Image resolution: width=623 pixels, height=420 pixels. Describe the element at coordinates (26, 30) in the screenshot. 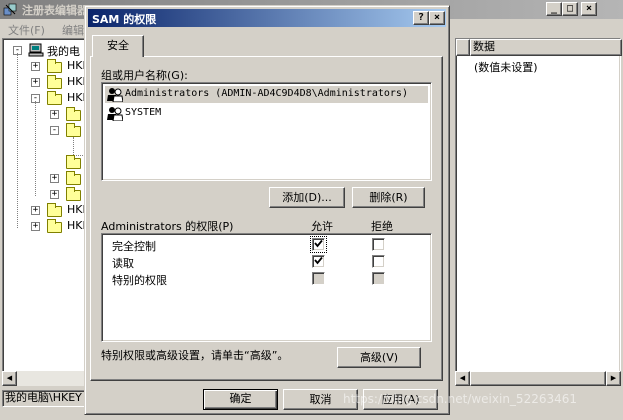

I see `menu-file: 文件(F)` at that location.